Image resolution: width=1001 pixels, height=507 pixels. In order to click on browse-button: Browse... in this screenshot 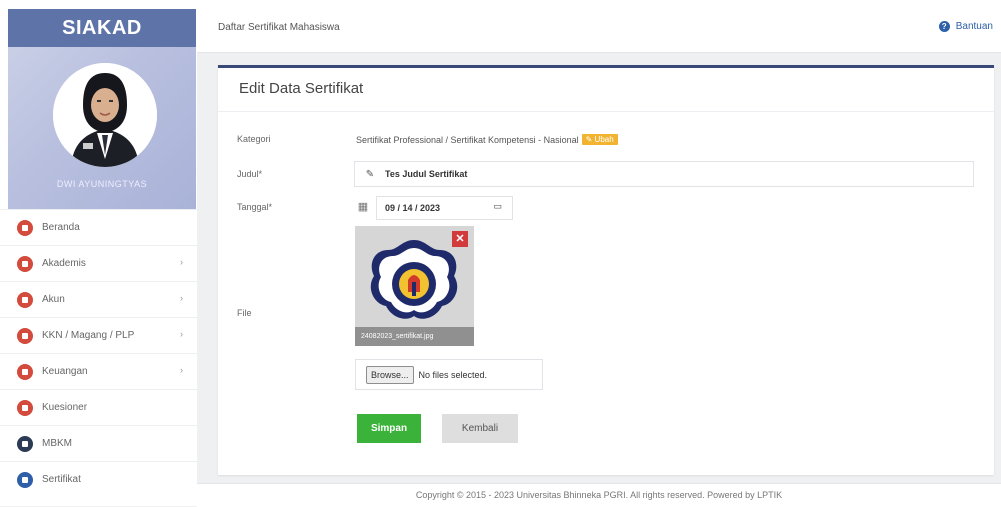, I will do `click(390, 374)`.